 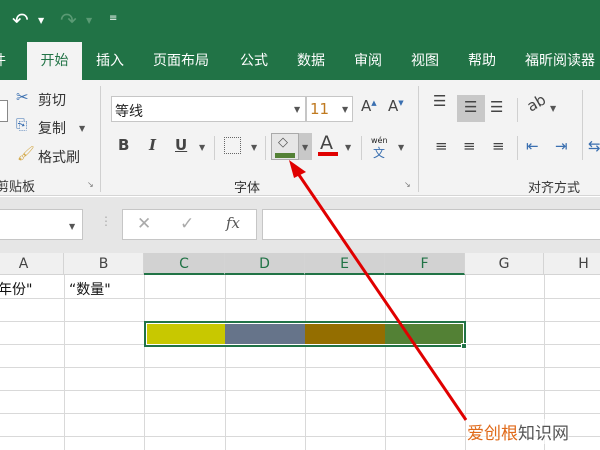 What do you see at coordinates (518, 431) in the screenshot?
I see `watermark: 爱创根知识网` at bounding box center [518, 431].